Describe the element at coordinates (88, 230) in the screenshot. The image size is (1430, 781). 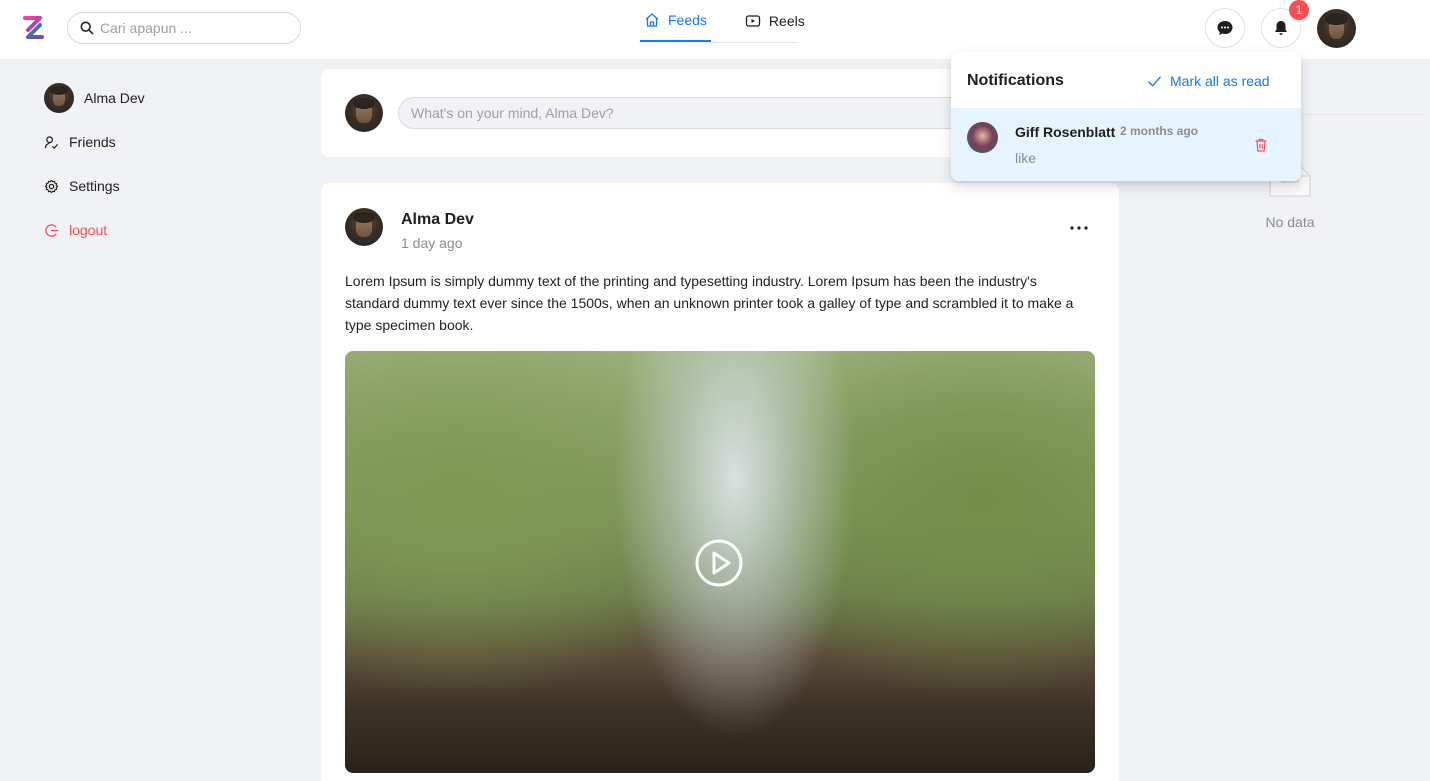
I see `sidebar-item-label: logout` at that location.